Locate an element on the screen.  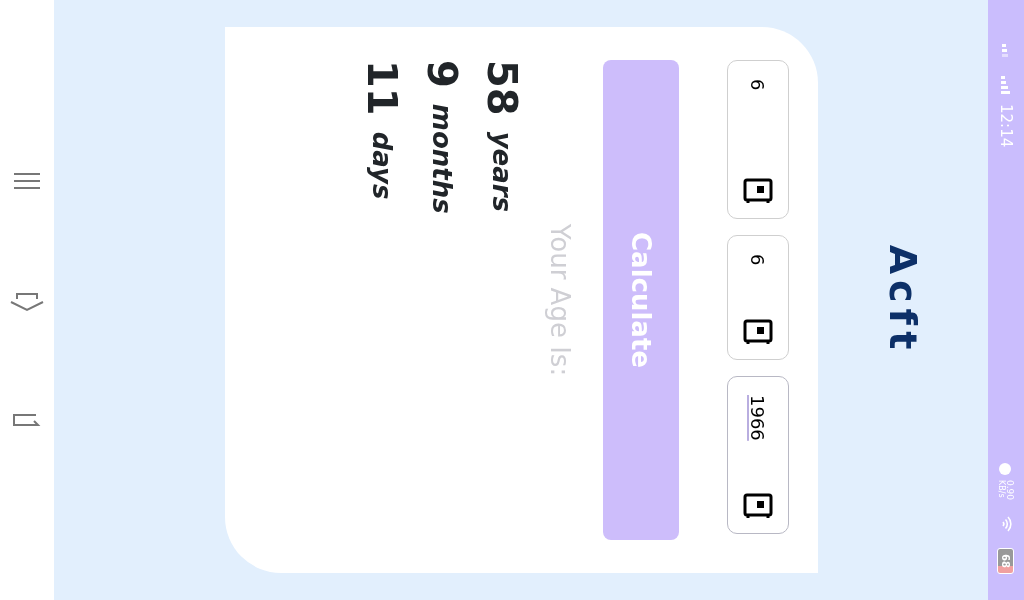
menu-icon is located at coordinates (27, 180).